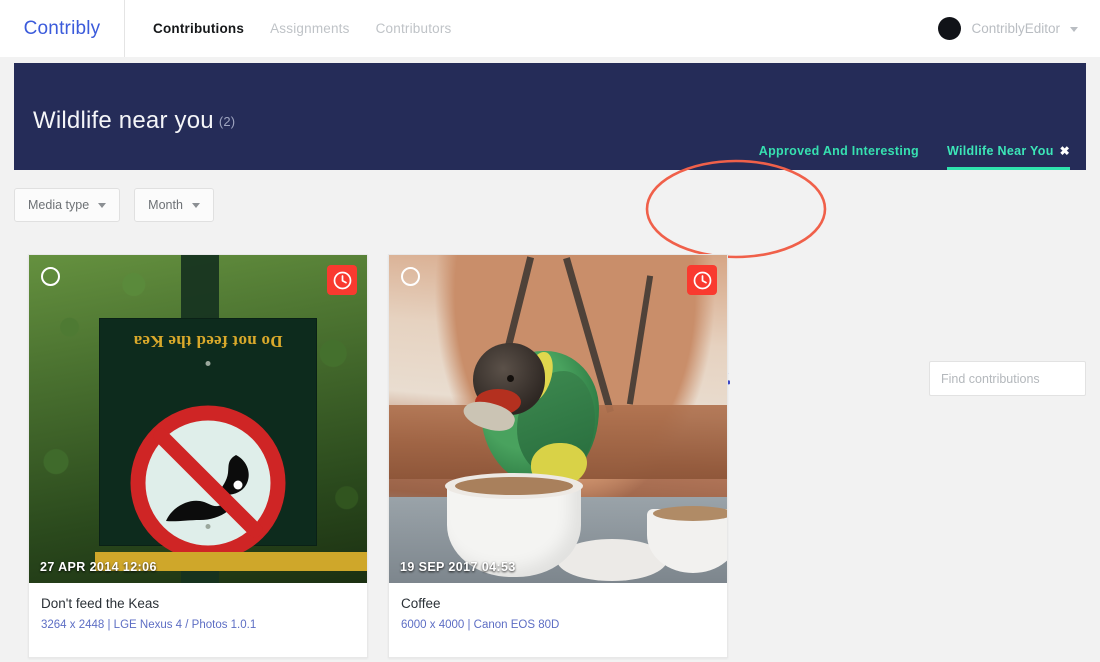 The width and height of the screenshot is (1100, 662). What do you see at coordinates (198, 28) in the screenshot?
I see `nav-item-contributions: Contributions` at bounding box center [198, 28].